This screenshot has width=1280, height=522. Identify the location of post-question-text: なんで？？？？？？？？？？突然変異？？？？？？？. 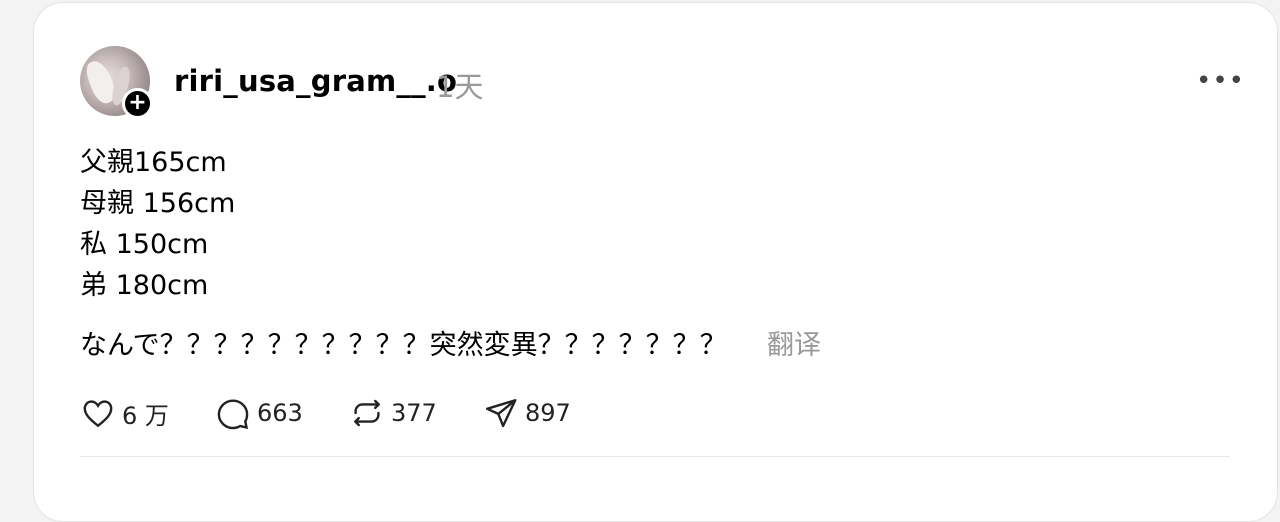
(403, 345).